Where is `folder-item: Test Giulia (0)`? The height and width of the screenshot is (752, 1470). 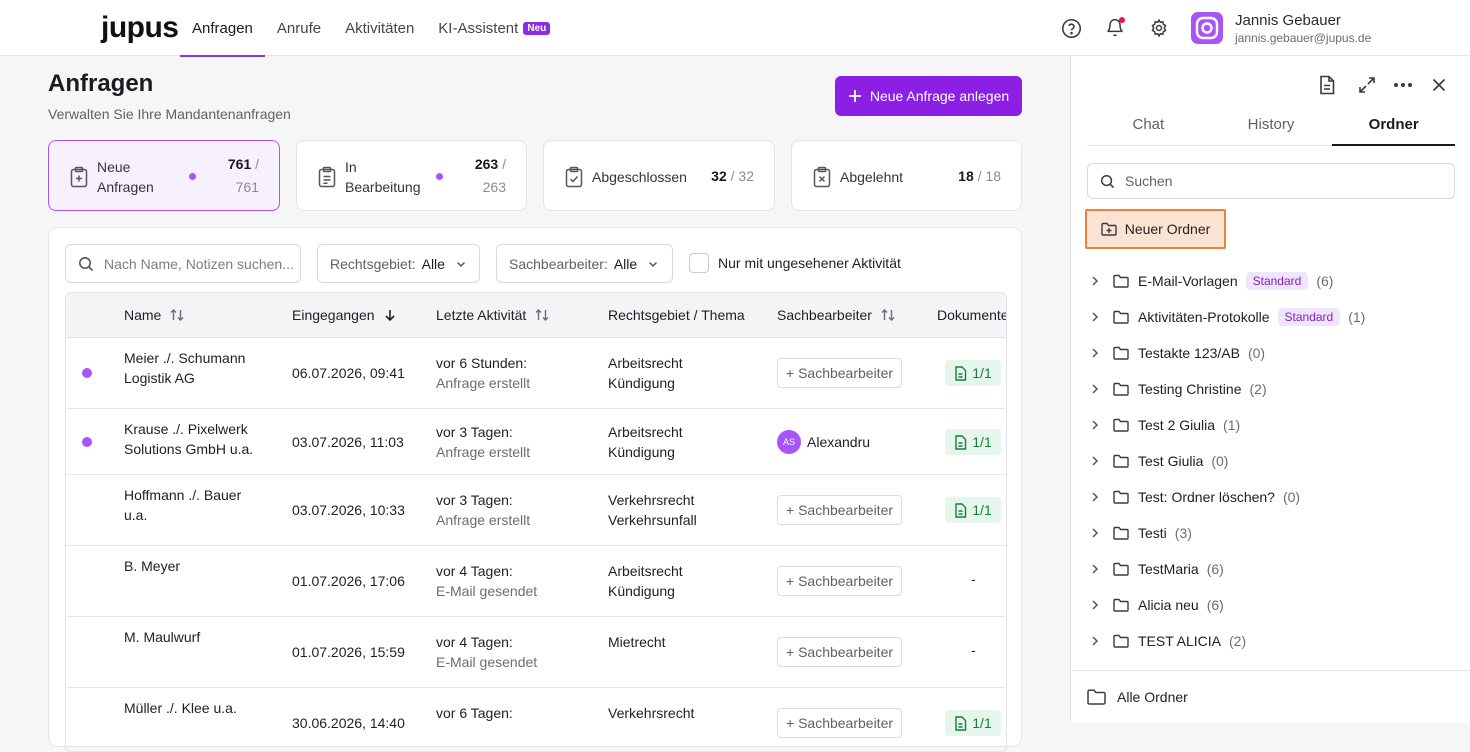
folder-item: Test Giulia (0) is located at coordinates (1271, 461).